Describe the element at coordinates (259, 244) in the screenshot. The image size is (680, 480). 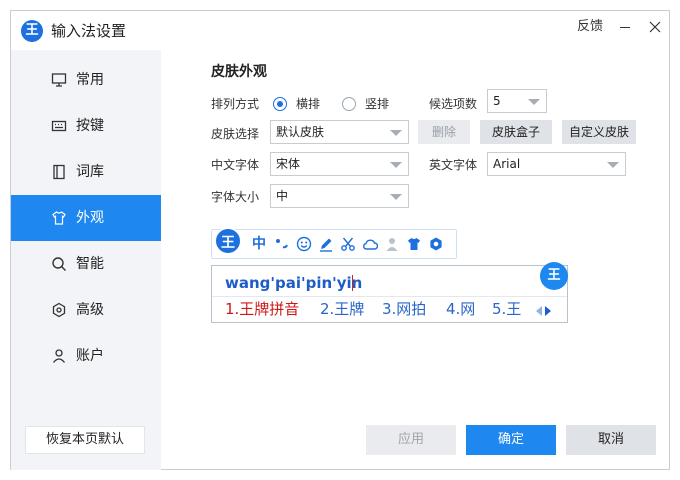
I see `toolbar-mode-label: 中` at that location.